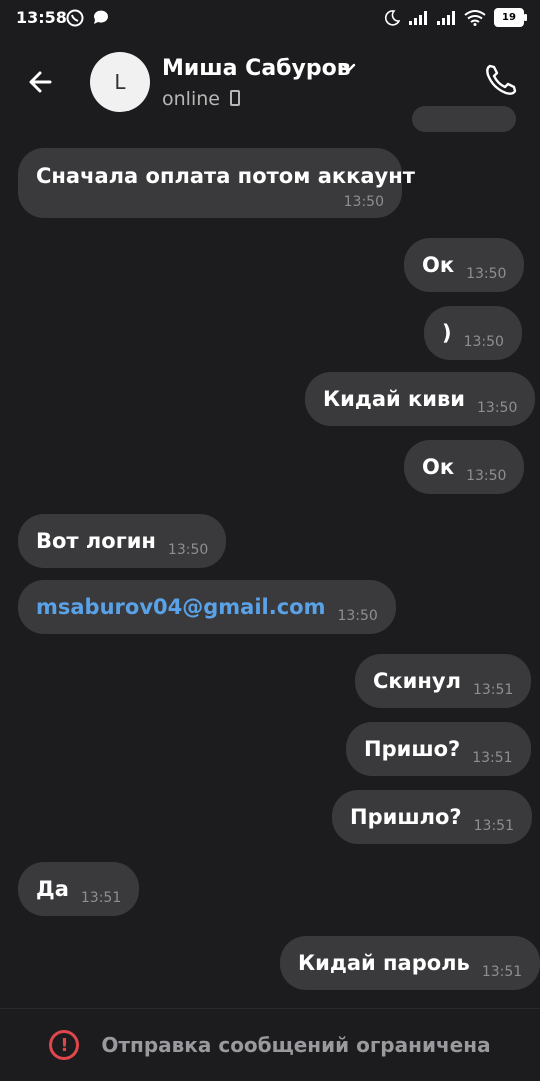 This screenshot has width=540, height=1081. I want to click on message-bubble: Пришло? 13:51, so click(432, 817).